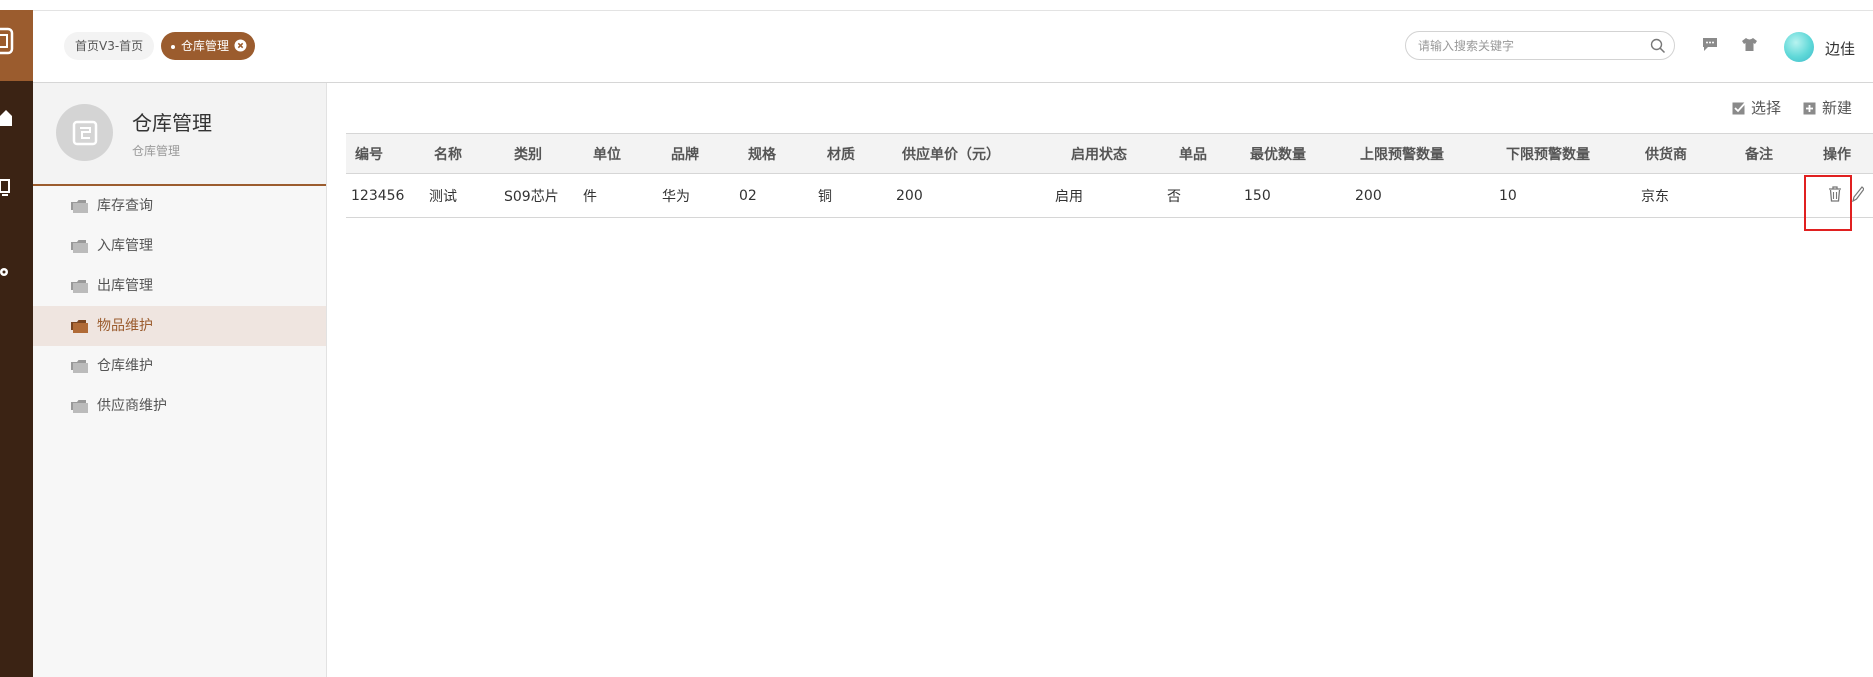  I want to click on sidebar-item-label: 入库管理, so click(125, 246).